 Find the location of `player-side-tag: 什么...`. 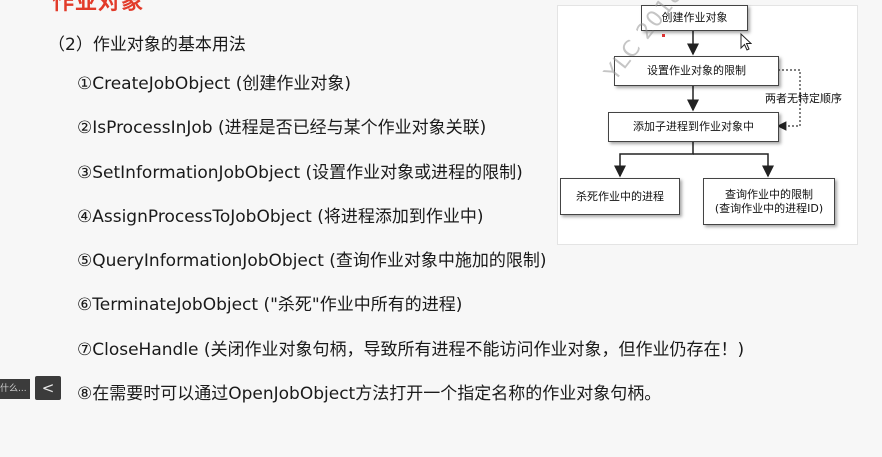

player-side-tag: 什么... is located at coordinates (15, 389).